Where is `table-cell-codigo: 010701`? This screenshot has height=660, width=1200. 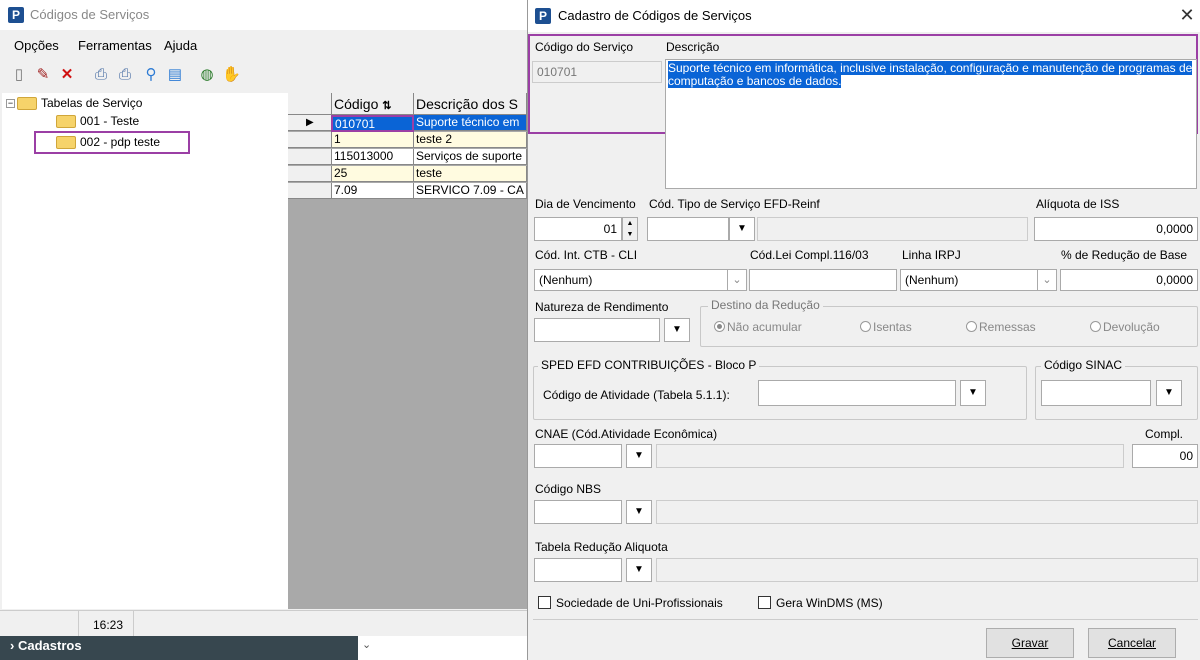
table-cell-codigo: 010701 is located at coordinates (372, 123).